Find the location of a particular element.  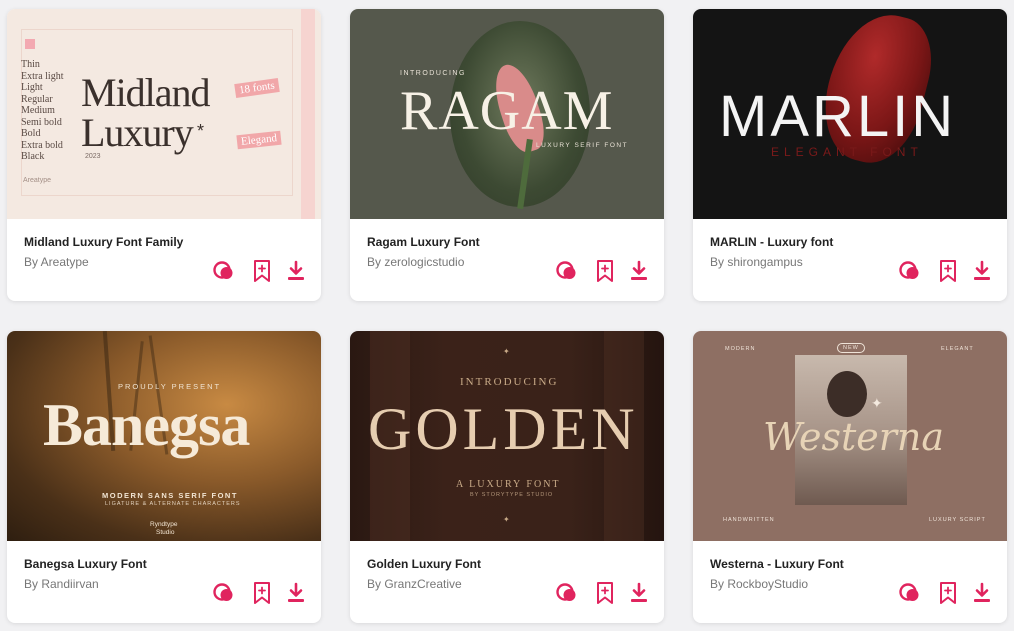

preview-kicker: PROUDLY PRESENT is located at coordinates (170, 386).